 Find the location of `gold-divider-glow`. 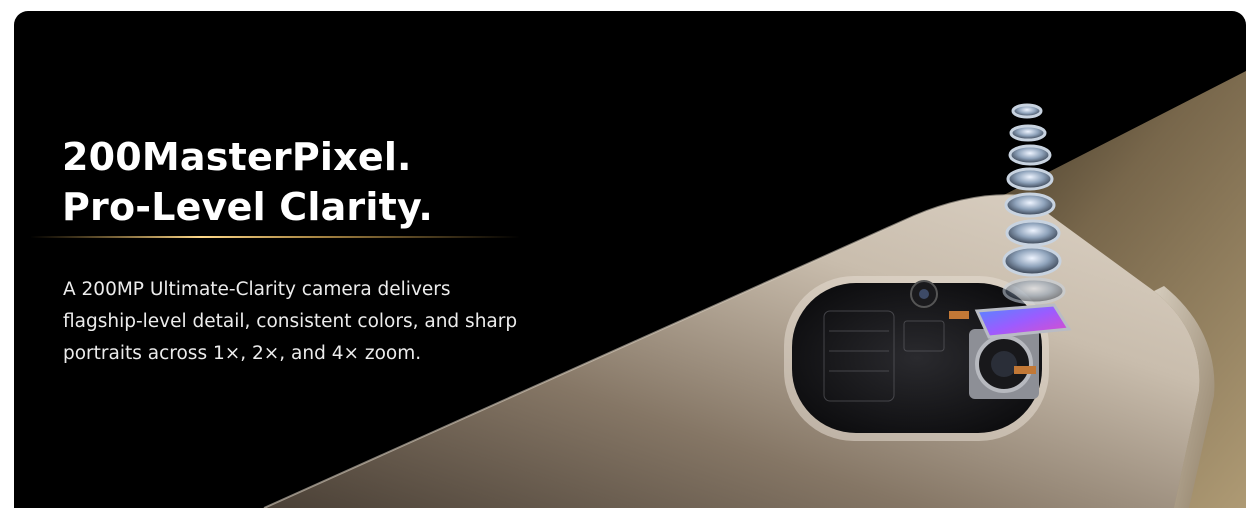

gold-divider-glow is located at coordinates (275, 237).